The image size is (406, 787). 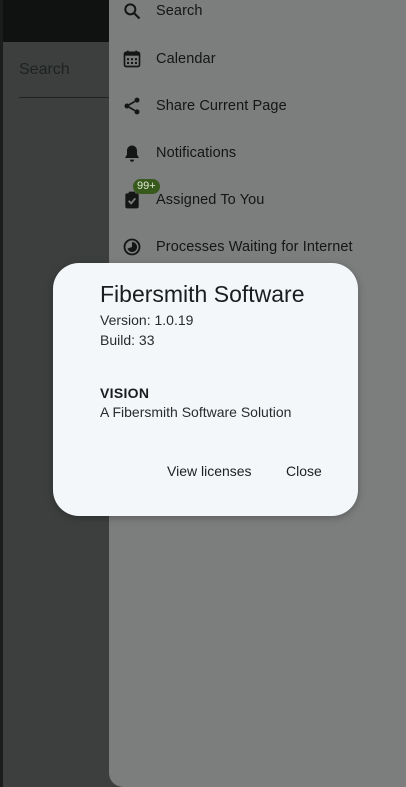 What do you see at coordinates (146, 186) in the screenshot?
I see `assigned-count-badge: 99+` at bounding box center [146, 186].